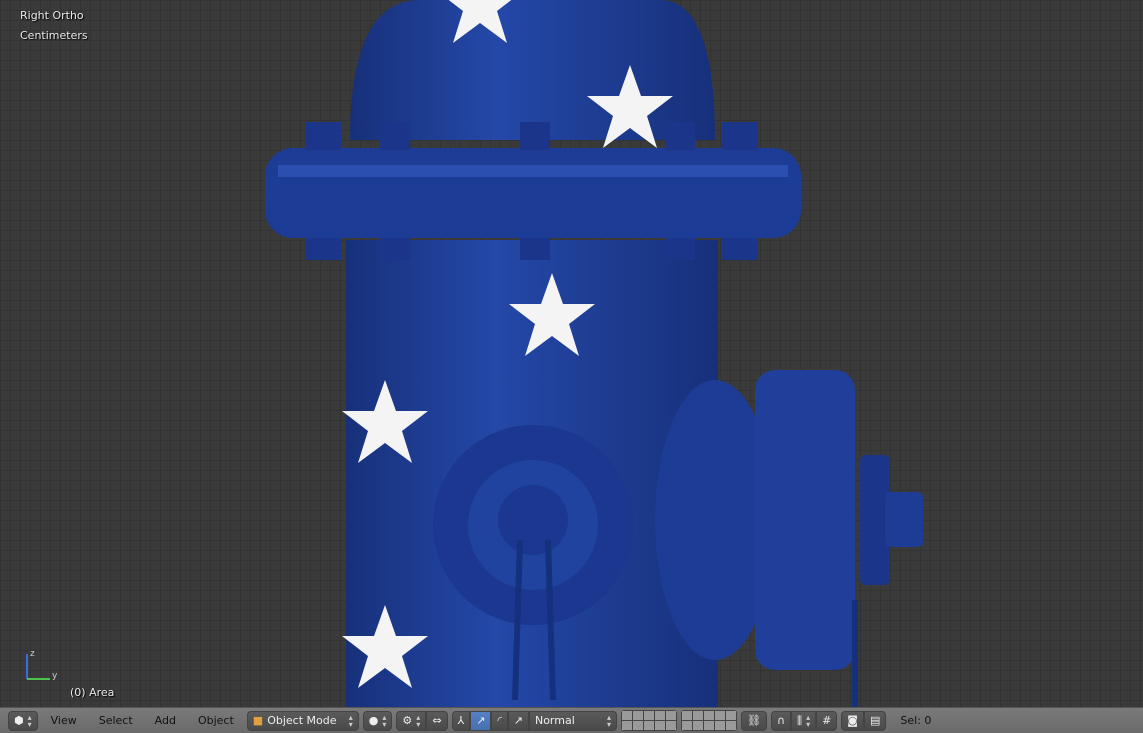  What do you see at coordinates (373, 720) in the screenshot?
I see `sphere-shading-icon: ●` at bounding box center [373, 720].